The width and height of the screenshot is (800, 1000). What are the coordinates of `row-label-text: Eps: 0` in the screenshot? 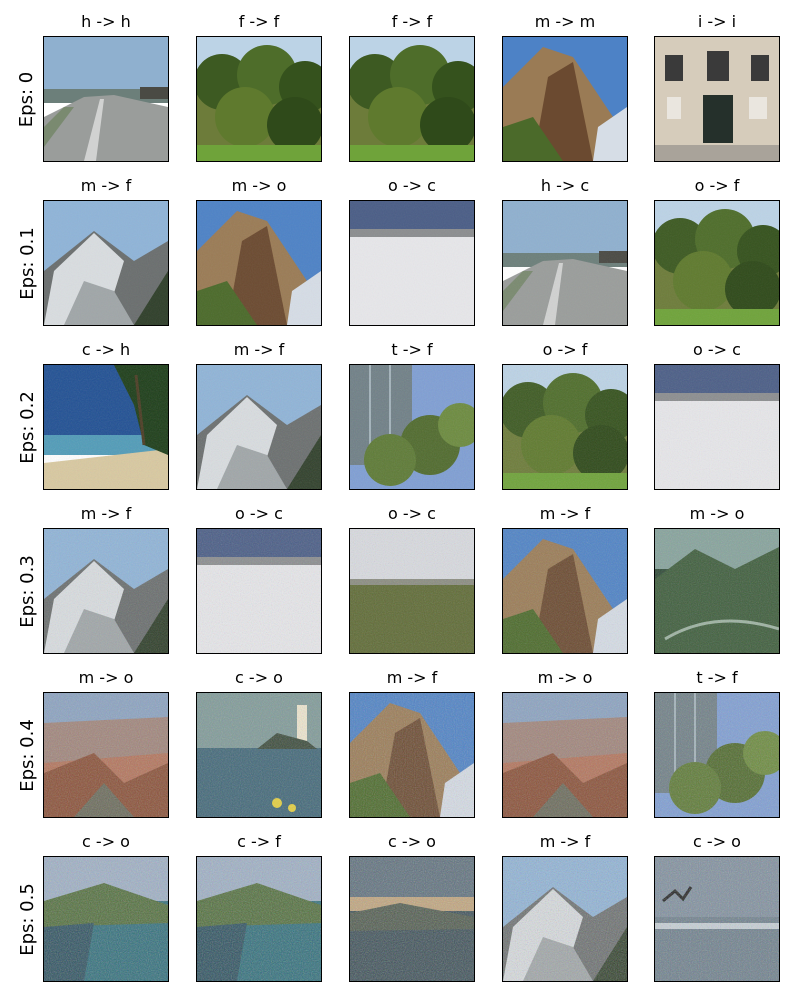 It's located at (27, 99).